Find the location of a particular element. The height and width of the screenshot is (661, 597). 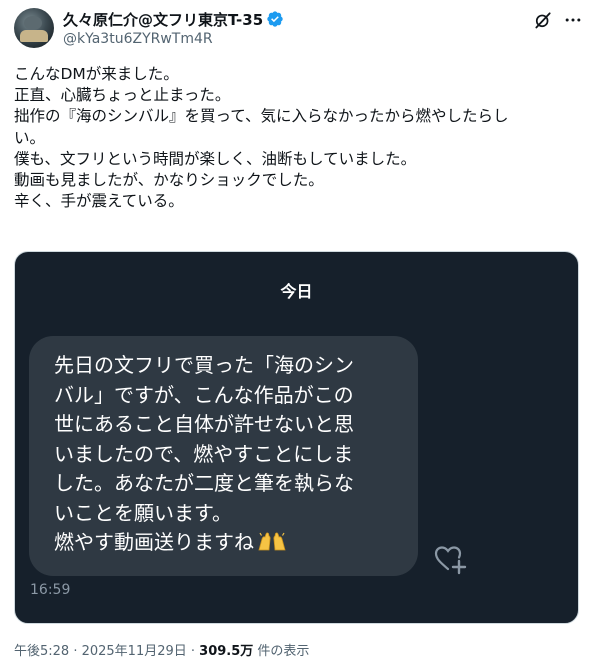

add-reaction-heart-icon is located at coordinates (450, 559).